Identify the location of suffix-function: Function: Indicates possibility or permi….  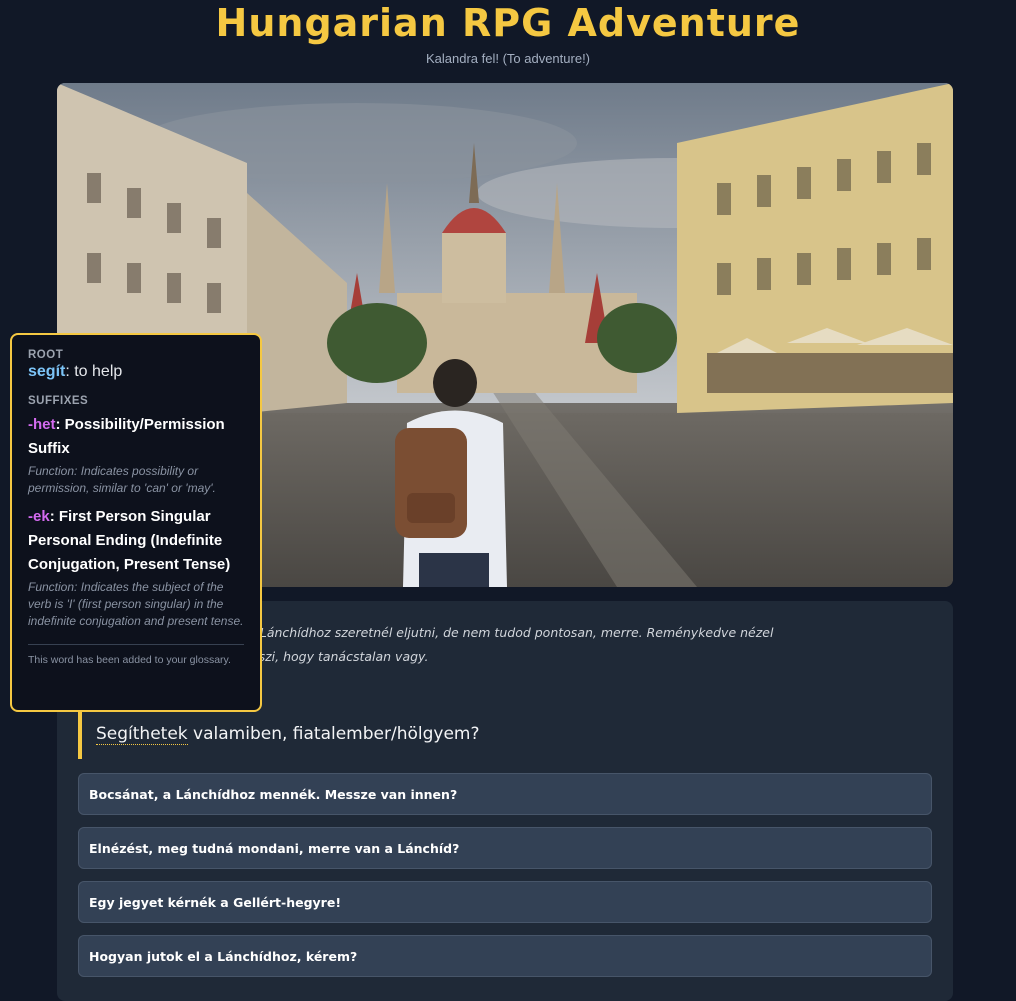
(122, 479).